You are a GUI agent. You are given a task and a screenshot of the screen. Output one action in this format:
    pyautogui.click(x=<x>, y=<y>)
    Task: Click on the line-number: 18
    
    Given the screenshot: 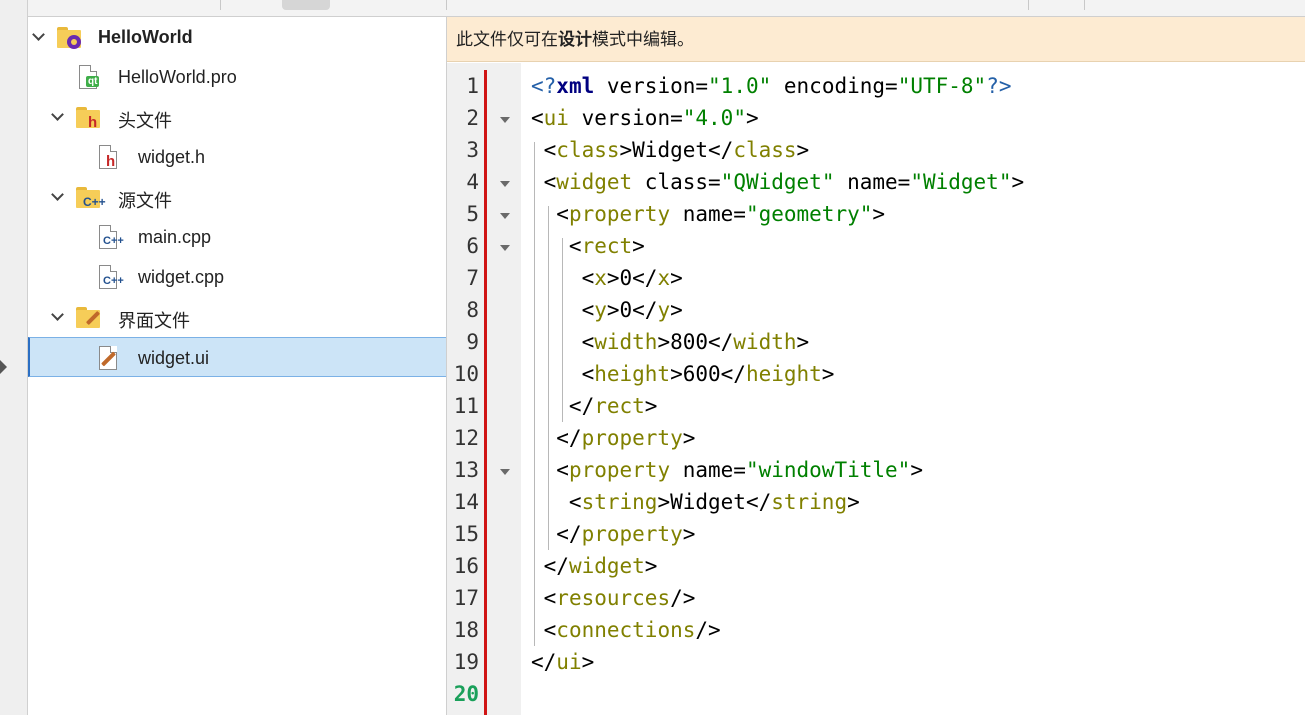 What is the action you would take?
    pyautogui.click(x=466, y=630)
    